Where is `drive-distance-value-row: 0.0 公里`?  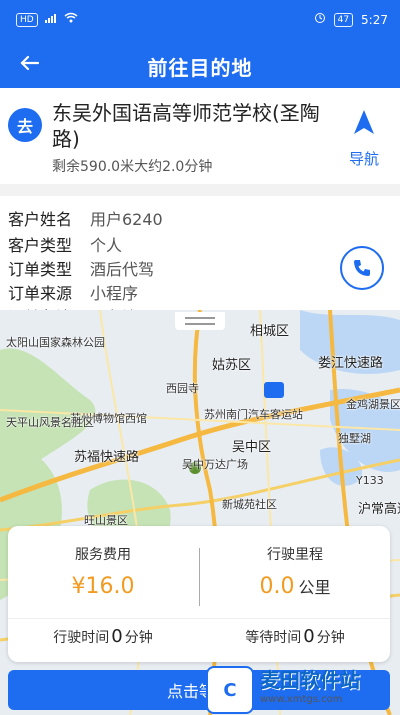
drive-distance-value-row: 0.0 公里 is located at coordinates (295, 586).